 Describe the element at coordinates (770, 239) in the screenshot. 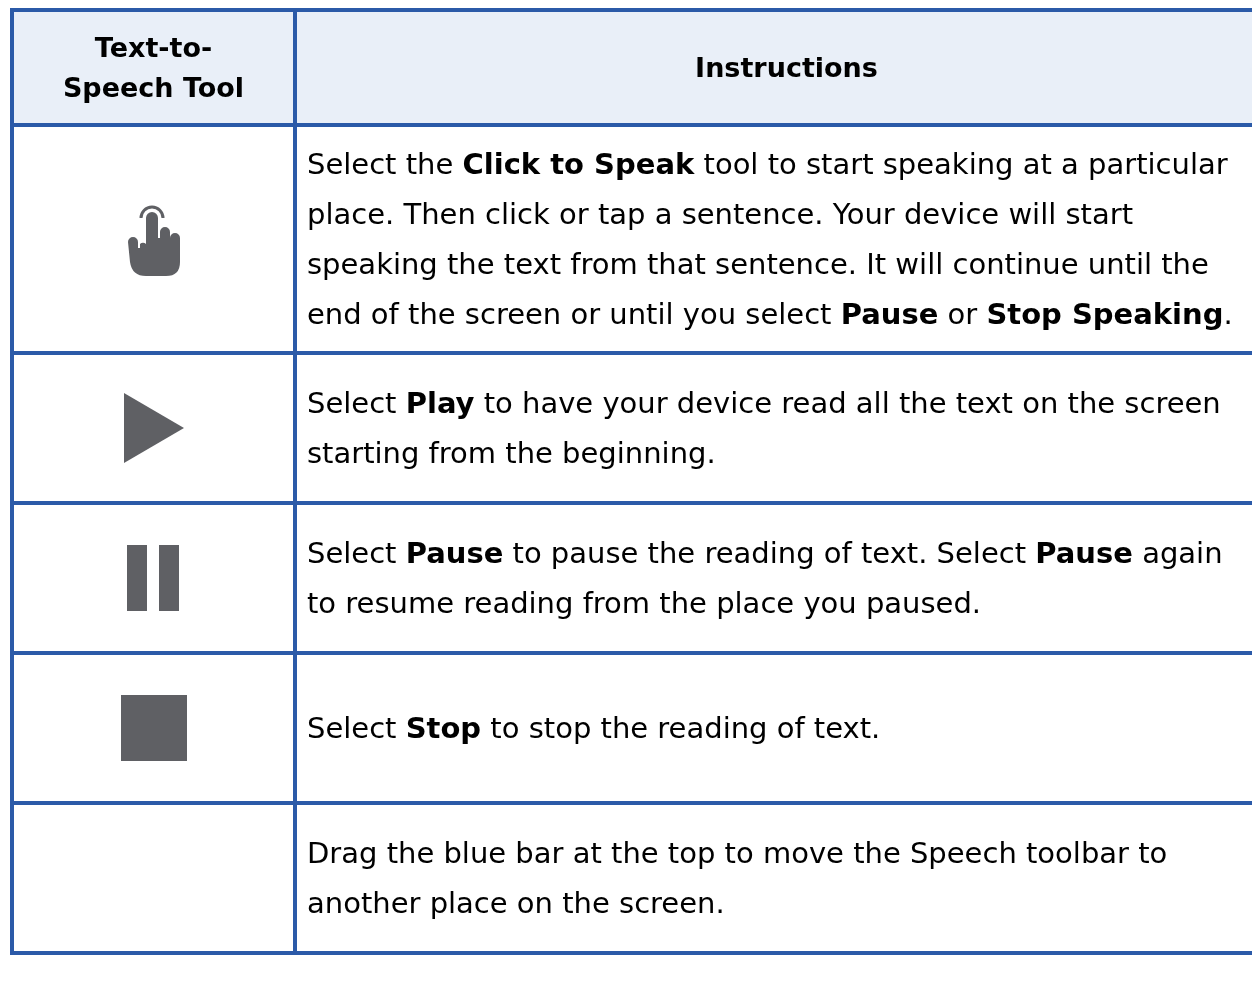

I see `instruction-text: Select the Click to Speak tool to start speaking at a particular place. Then click or tap a sentence. Your device will start speaking the text from that sentence. It will continue until the end of the screen or until you select Pause or Stop Speaking.` at that location.